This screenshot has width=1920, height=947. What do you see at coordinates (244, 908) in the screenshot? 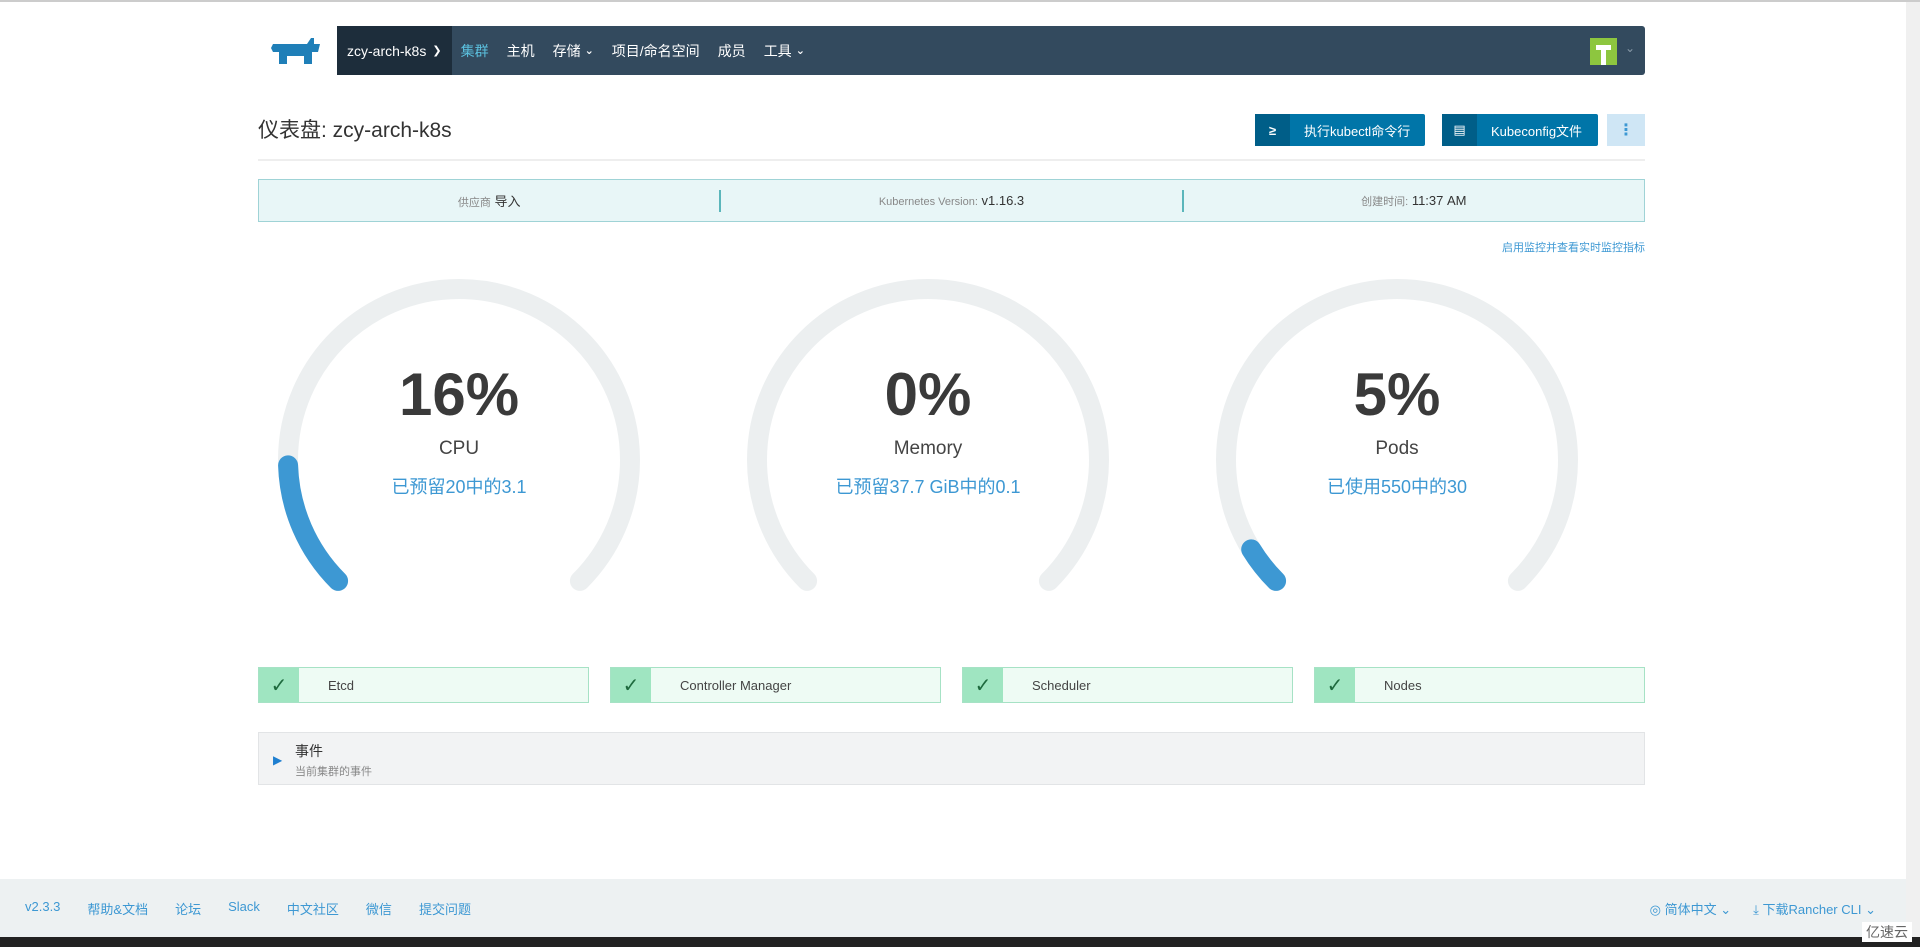
I see `slack-link: Slack` at bounding box center [244, 908].